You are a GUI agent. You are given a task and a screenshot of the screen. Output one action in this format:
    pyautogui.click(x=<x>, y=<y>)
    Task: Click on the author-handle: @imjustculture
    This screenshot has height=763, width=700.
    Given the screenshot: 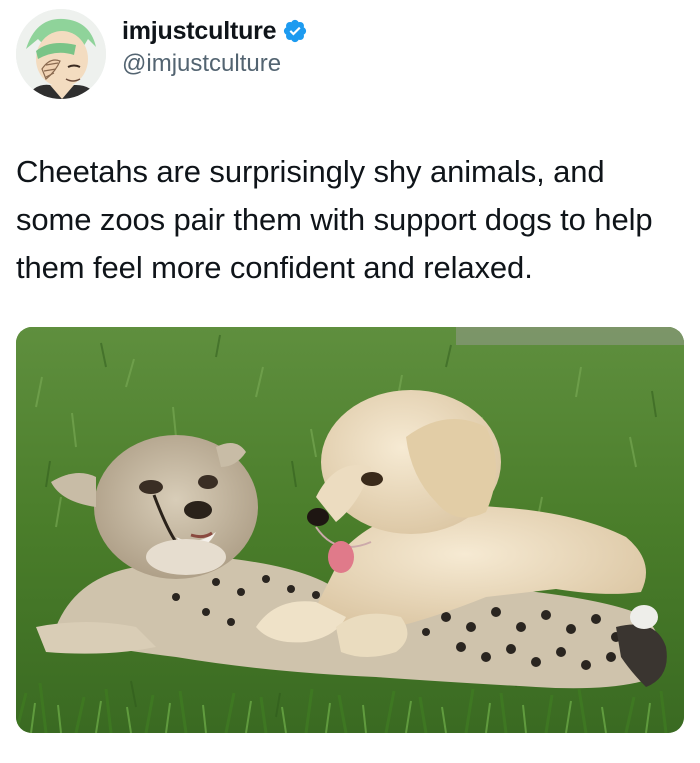 What is the action you would take?
    pyautogui.click(x=215, y=64)
    